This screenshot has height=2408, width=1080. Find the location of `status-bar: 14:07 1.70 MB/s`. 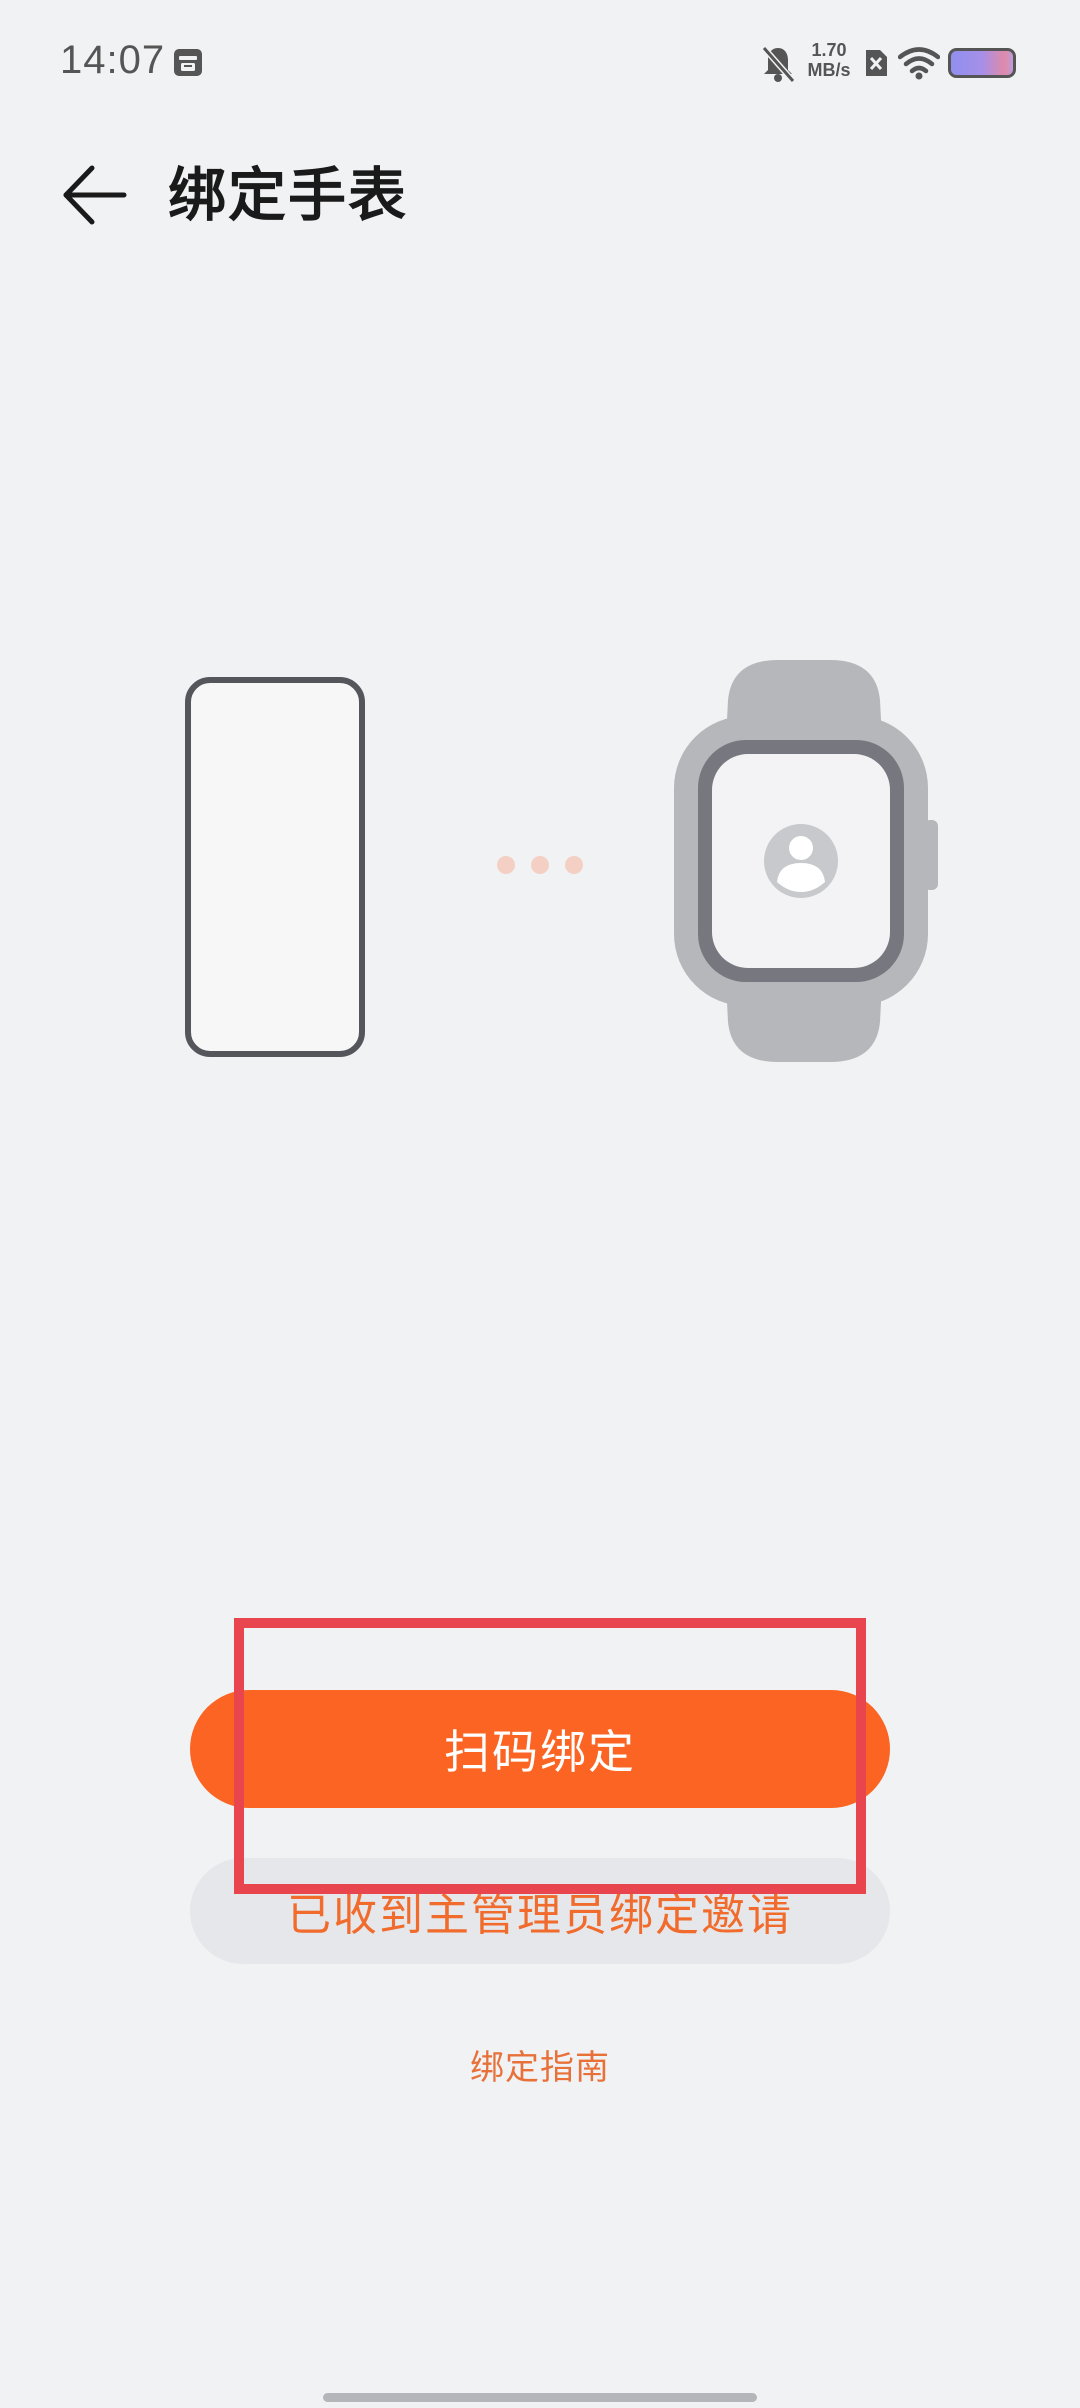

status-bar: 14:07 1.70 MB/s is located at coordinates (540, 63).